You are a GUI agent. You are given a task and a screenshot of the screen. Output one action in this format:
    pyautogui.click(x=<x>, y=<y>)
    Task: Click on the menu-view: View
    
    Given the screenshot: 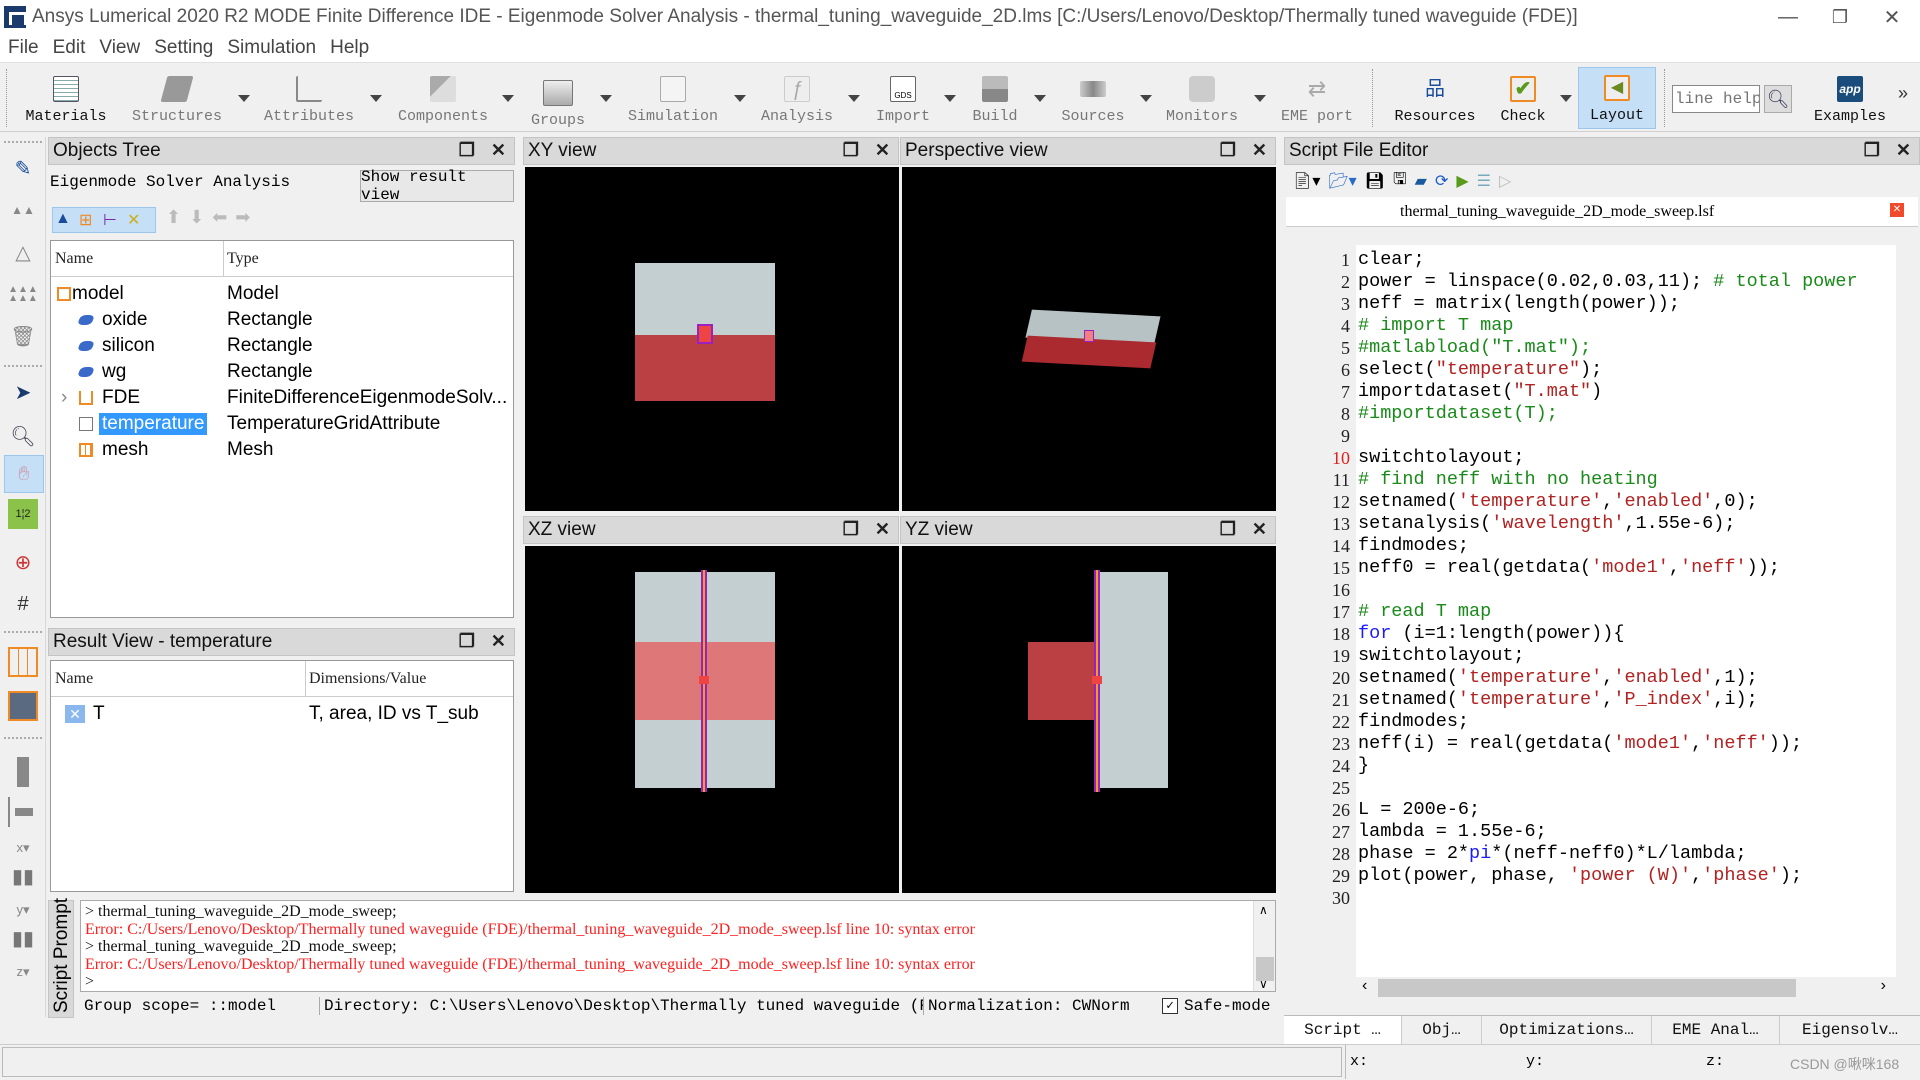 What is the action you would take?
    pyautogui.click(x=119, y=48)
    